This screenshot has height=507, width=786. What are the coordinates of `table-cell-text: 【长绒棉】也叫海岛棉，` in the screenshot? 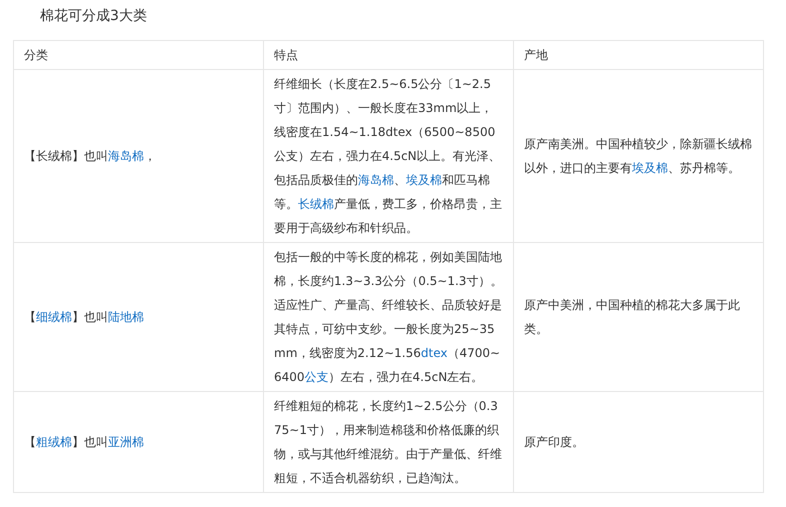 It's located at (90, 156).